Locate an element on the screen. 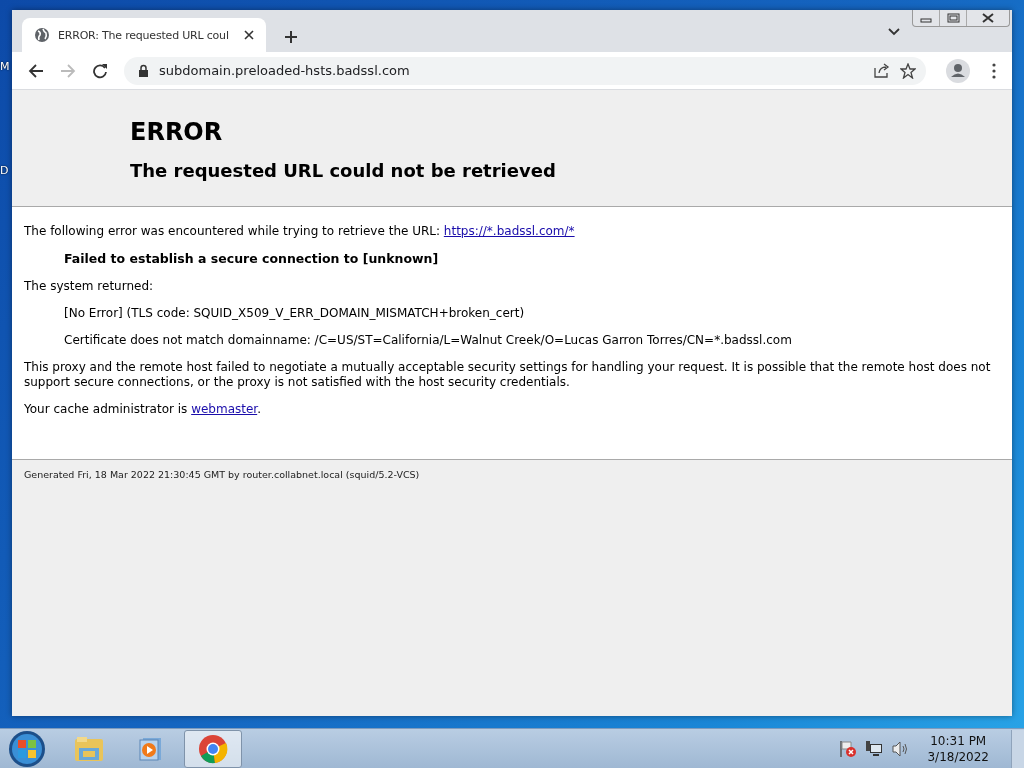 Image resolution: width=1024 pixels, height=768 pixels. taskbar-app is located at coordinates (213, 748).